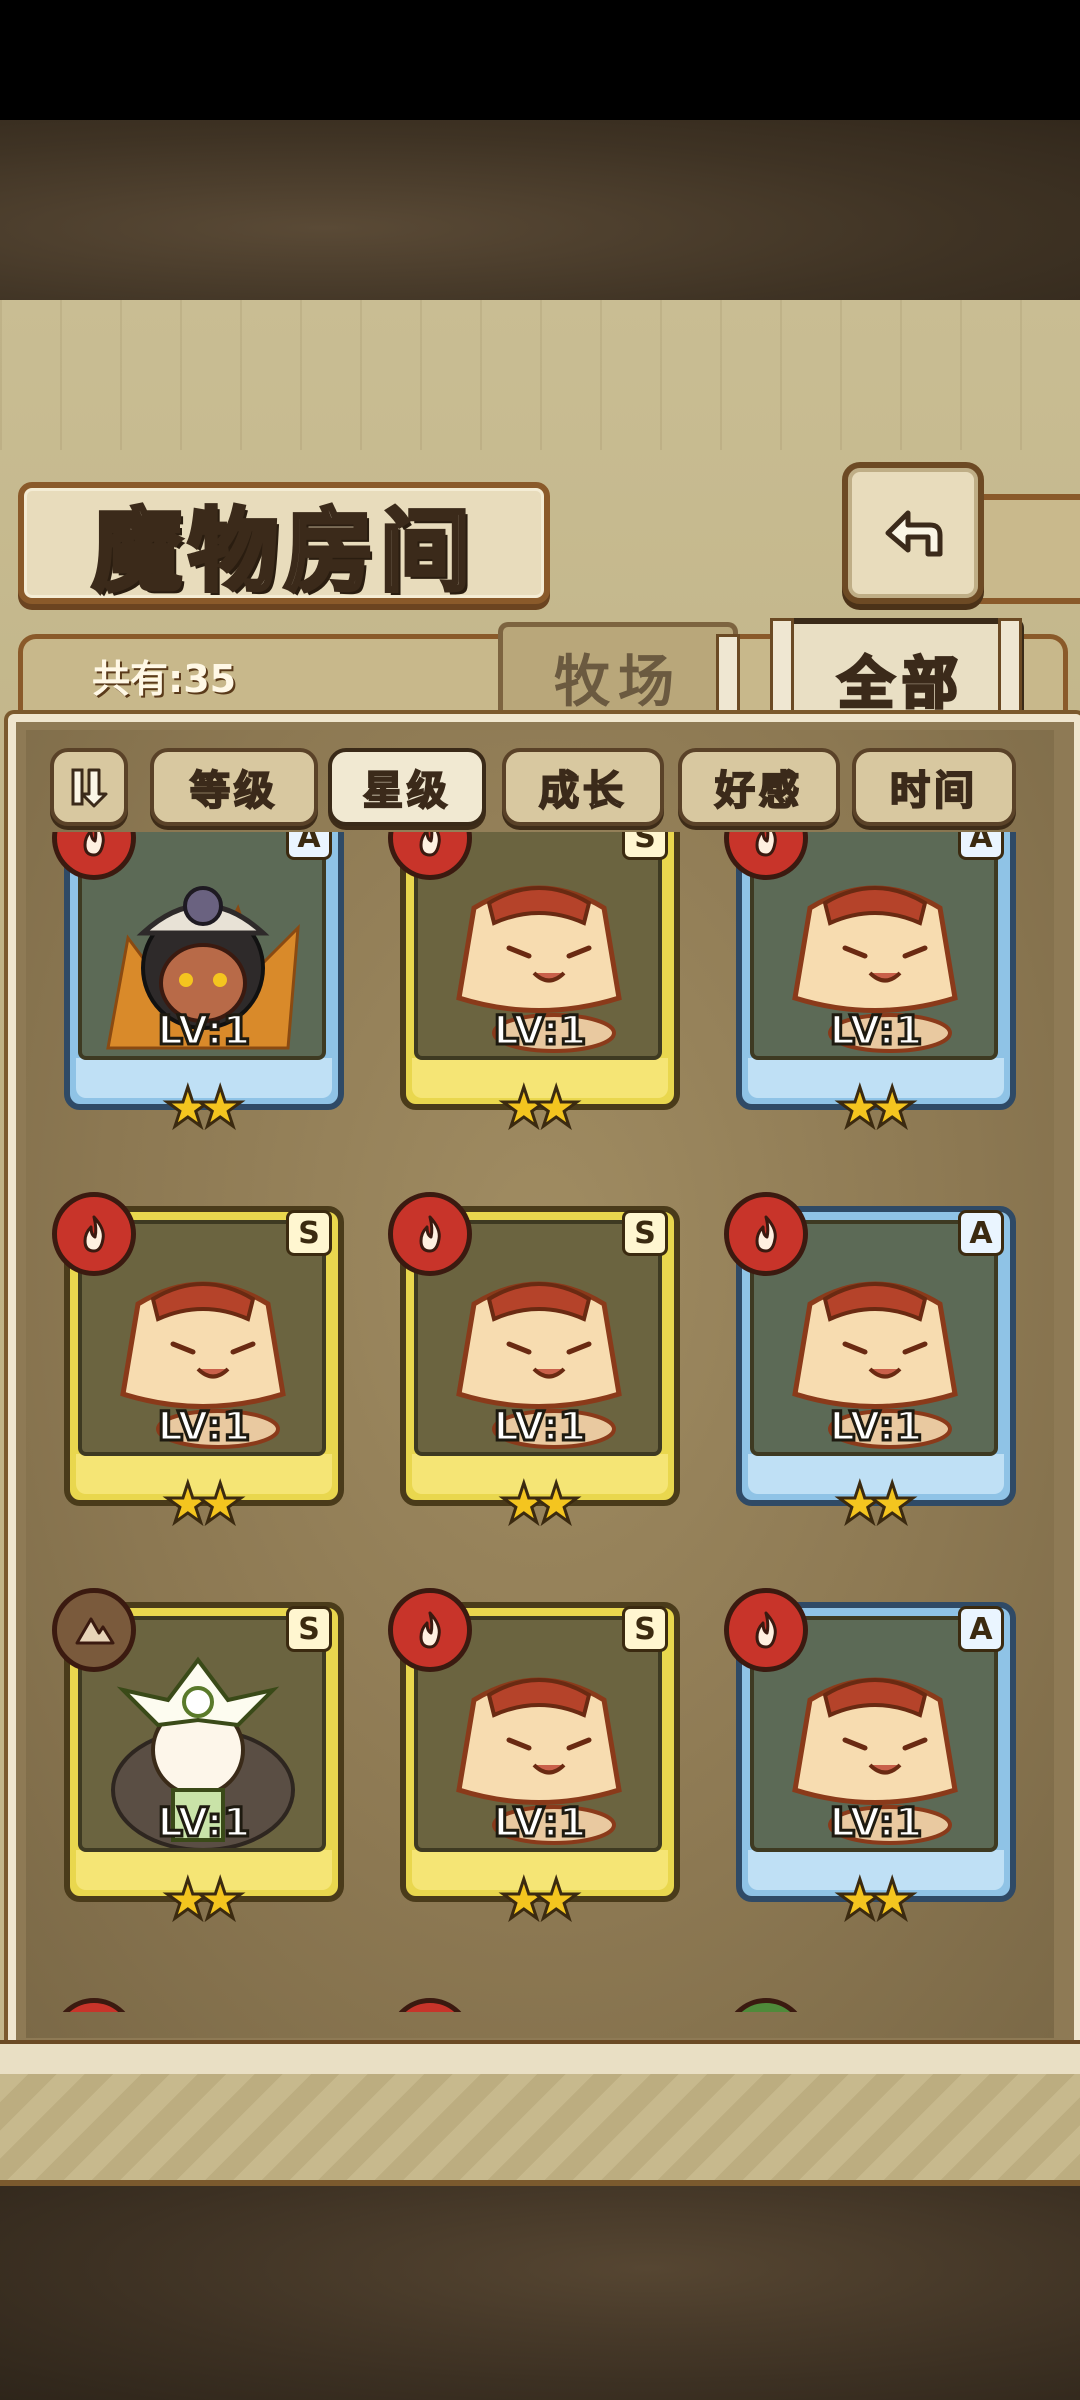  I want to click on map-background-bottom, so click(540, 2290).